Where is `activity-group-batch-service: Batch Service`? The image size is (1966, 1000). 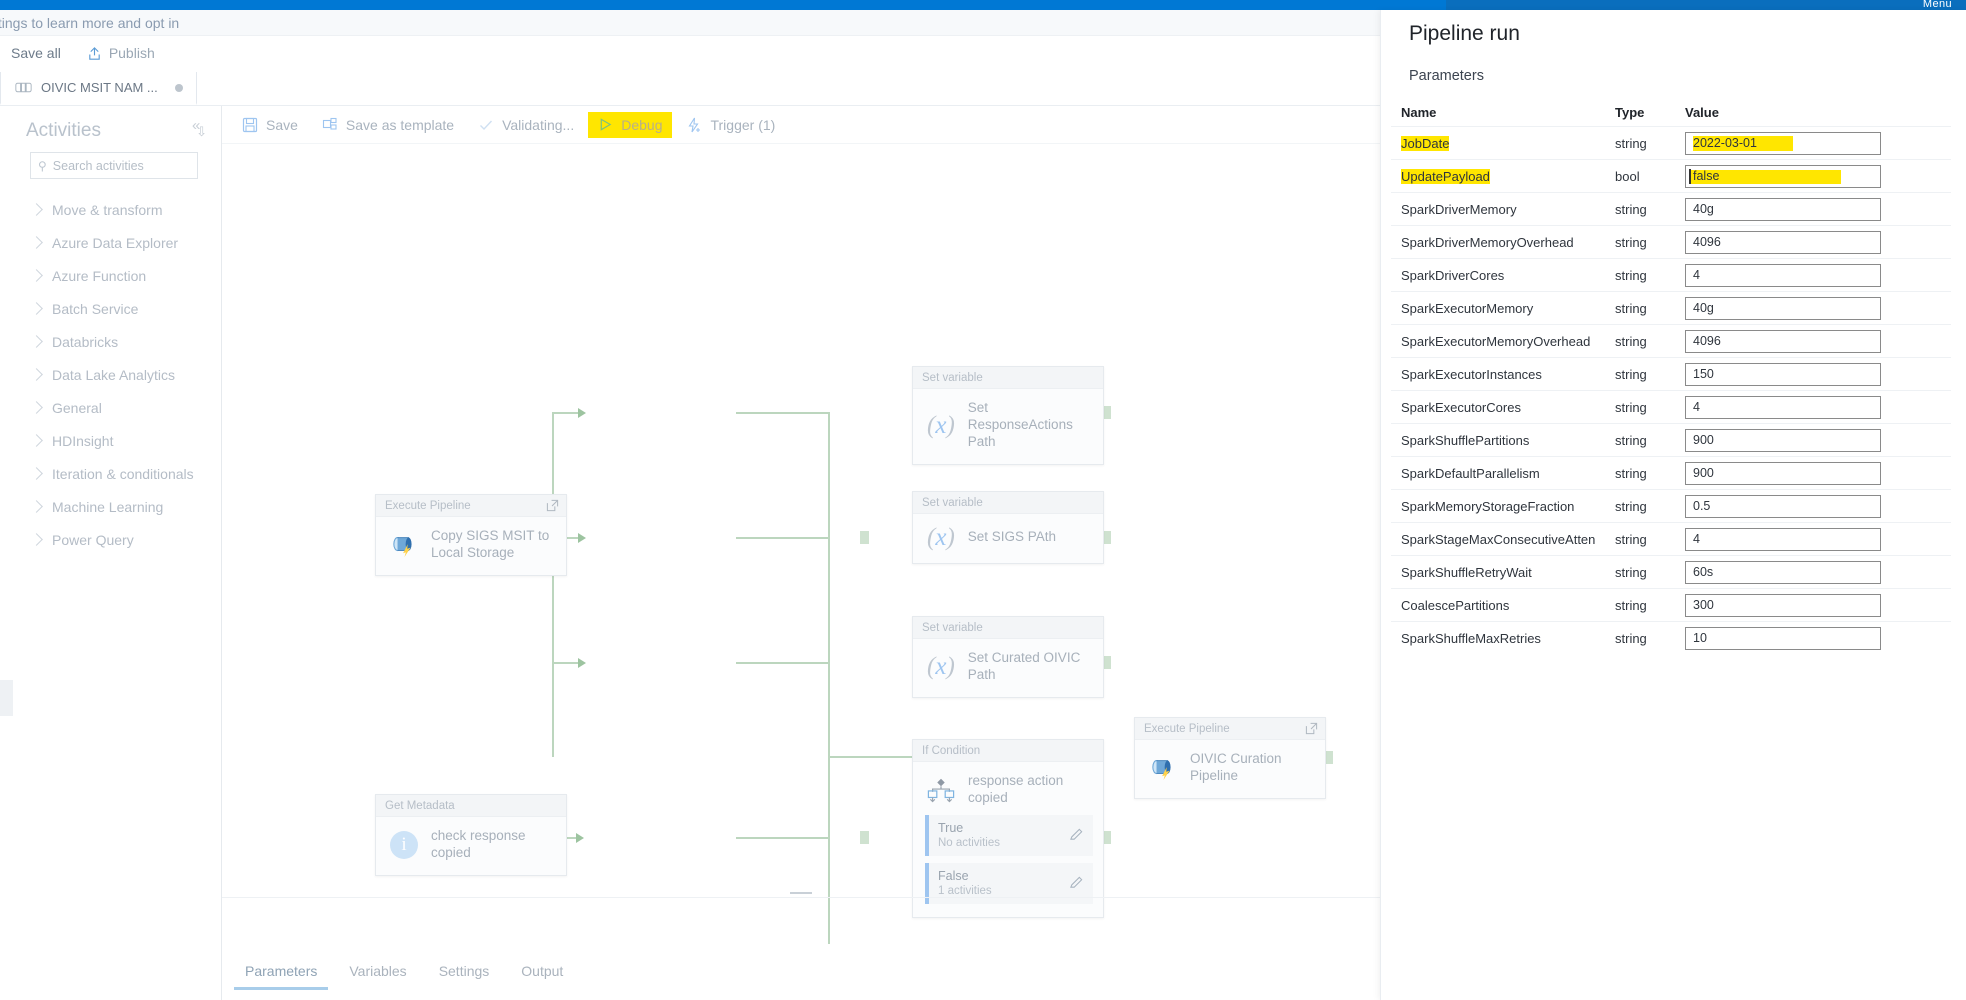 activity-group-batch-service: Batch Service is located at coordinates (110, 308).